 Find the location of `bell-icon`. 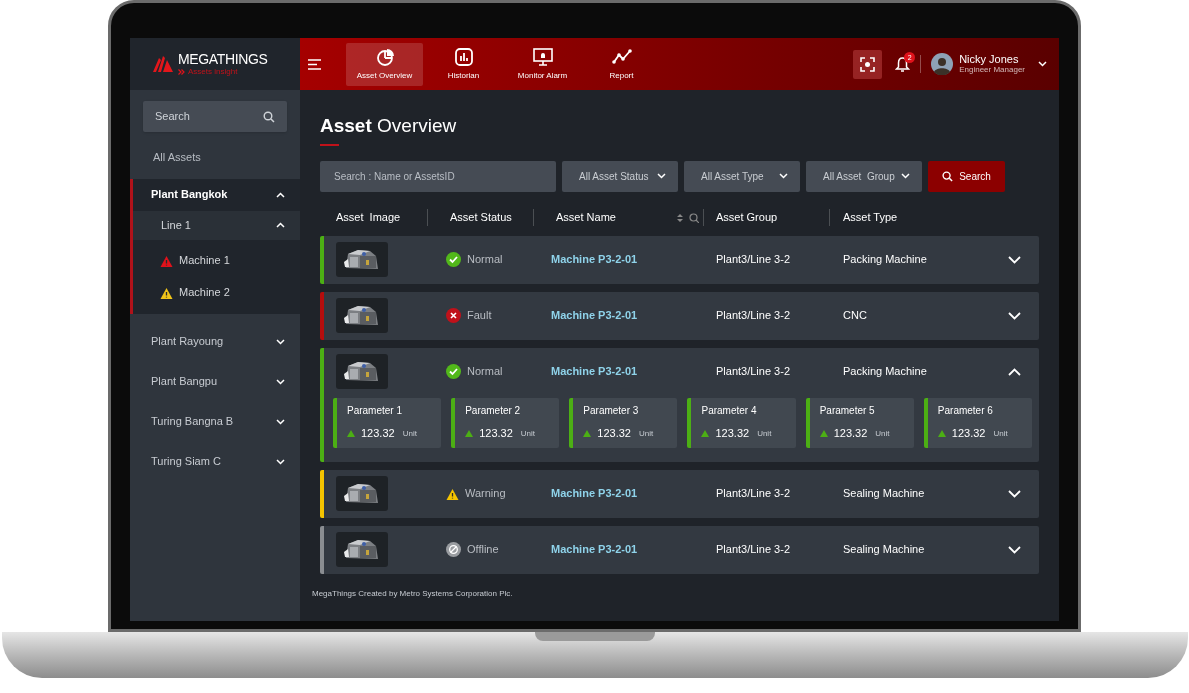

bell-icon is located at coordinates (903, 64).